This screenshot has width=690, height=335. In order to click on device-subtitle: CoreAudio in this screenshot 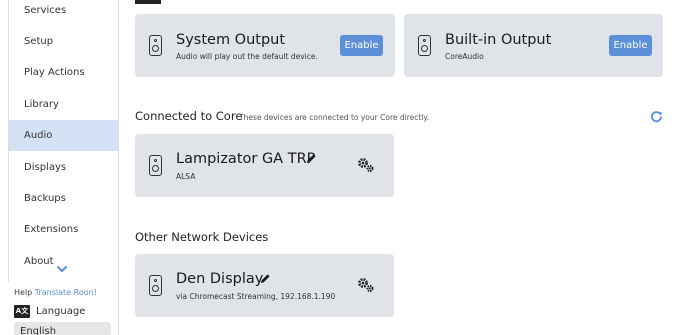, I will do `click(464, 56)`.